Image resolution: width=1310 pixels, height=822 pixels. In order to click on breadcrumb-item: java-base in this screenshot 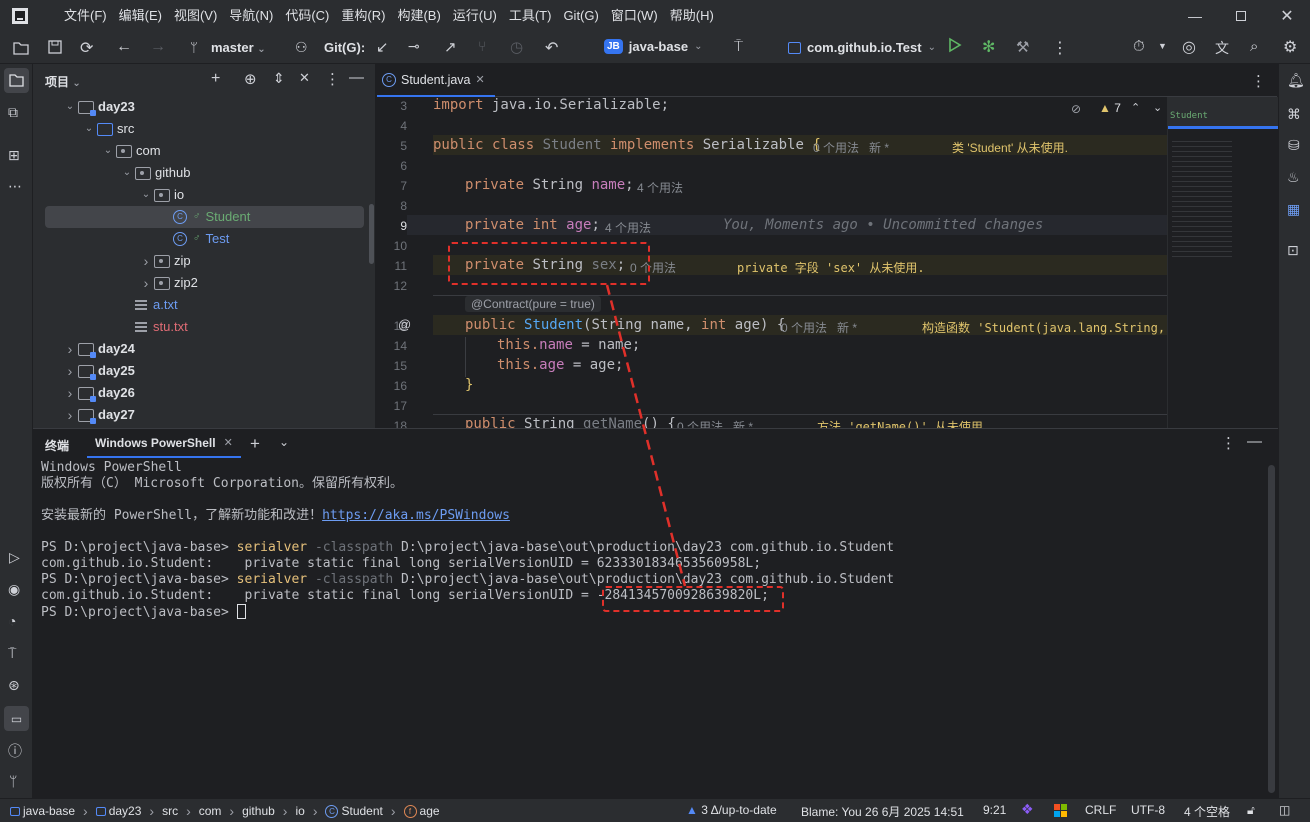, I will do `click(42, 811)`.